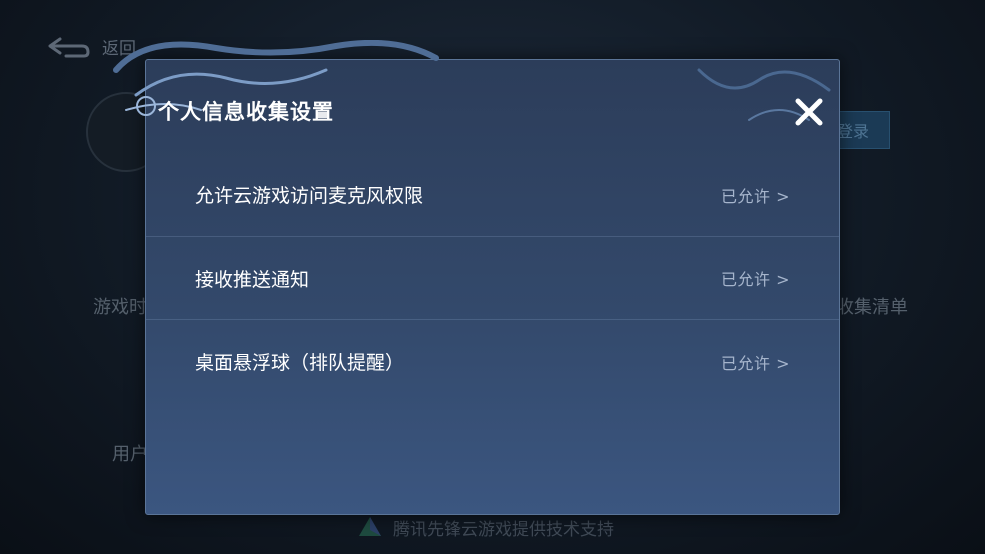 This screenshot has height=554, width=985. Describe the element at coordinates (300, 363) in the screenshot. I see `setting-label: 桌面悬浮球（排队提醒）` at that location.